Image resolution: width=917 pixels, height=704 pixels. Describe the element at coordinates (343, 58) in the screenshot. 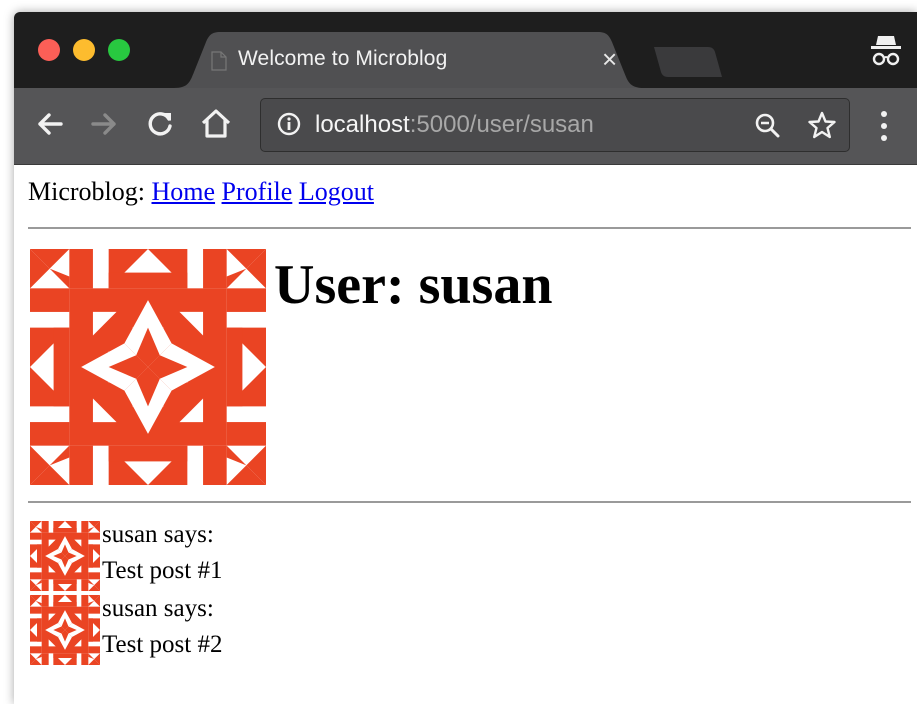

I see `tab-title: Welcome to Microblog` at that location.